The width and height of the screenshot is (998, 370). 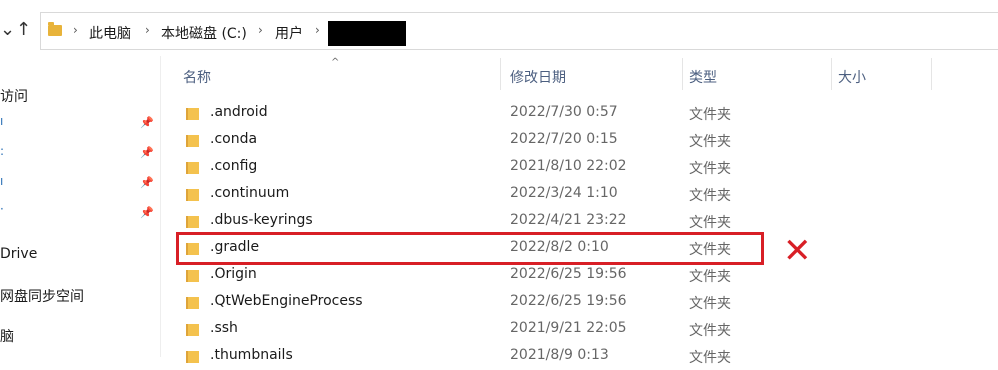 I want to click on file-row: .QtWebEngineProcess 2022/6/25 19:56 文件夹, so click(x=587, y=302).